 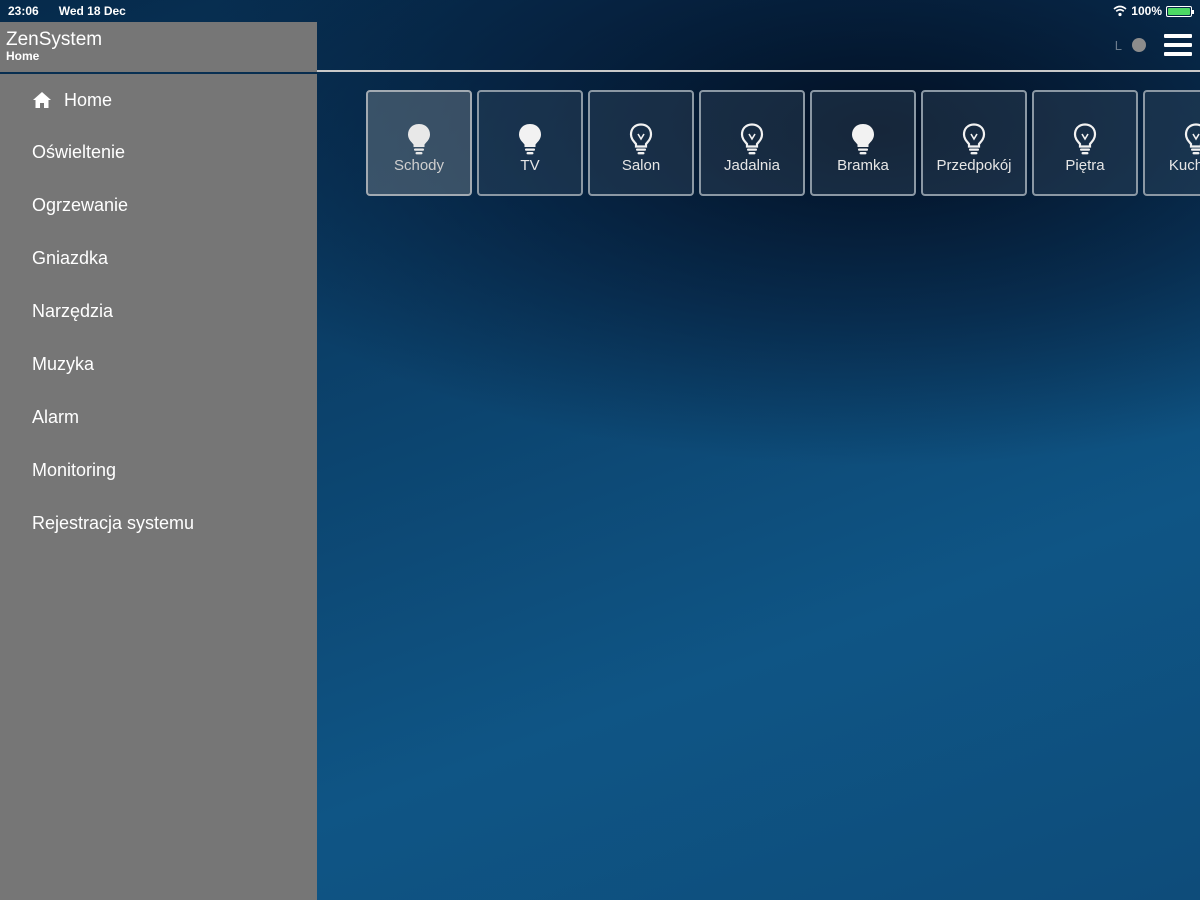 I want to click on tile-label: Schody, so click(x=419, y=165).